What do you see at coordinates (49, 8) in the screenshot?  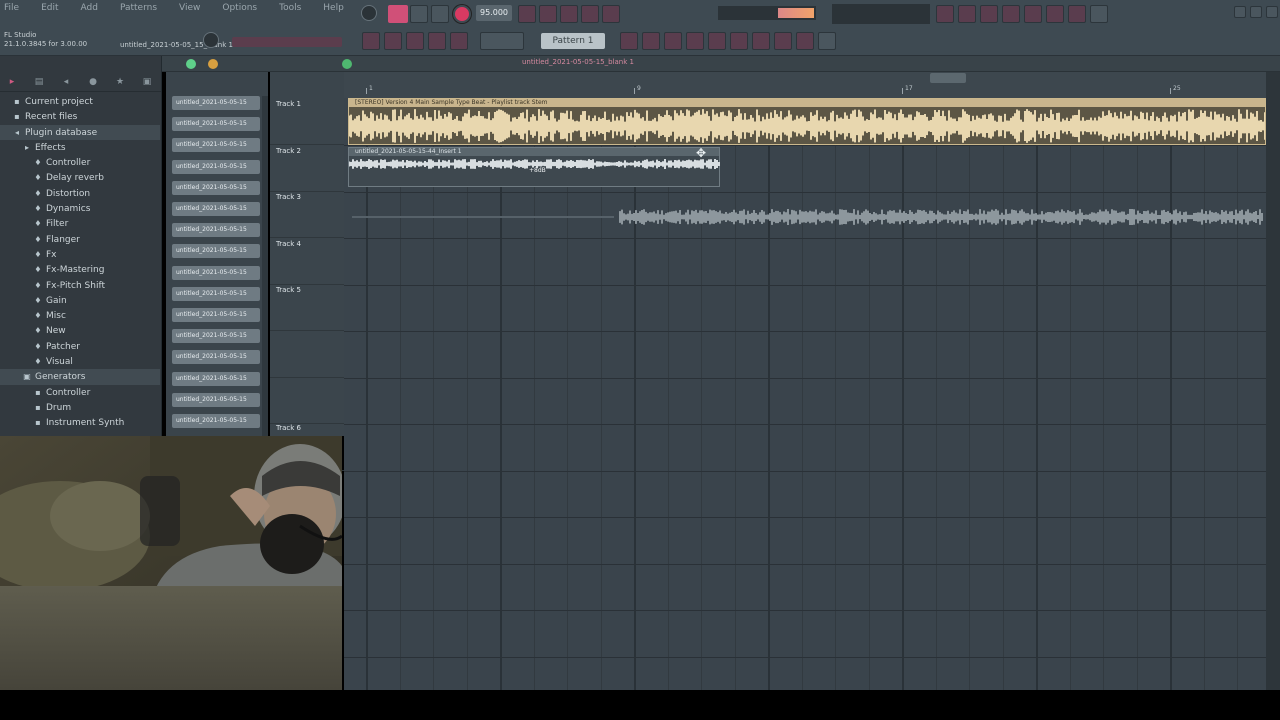 I see `menu-edit: Edit` at bounding box center [49, 8].